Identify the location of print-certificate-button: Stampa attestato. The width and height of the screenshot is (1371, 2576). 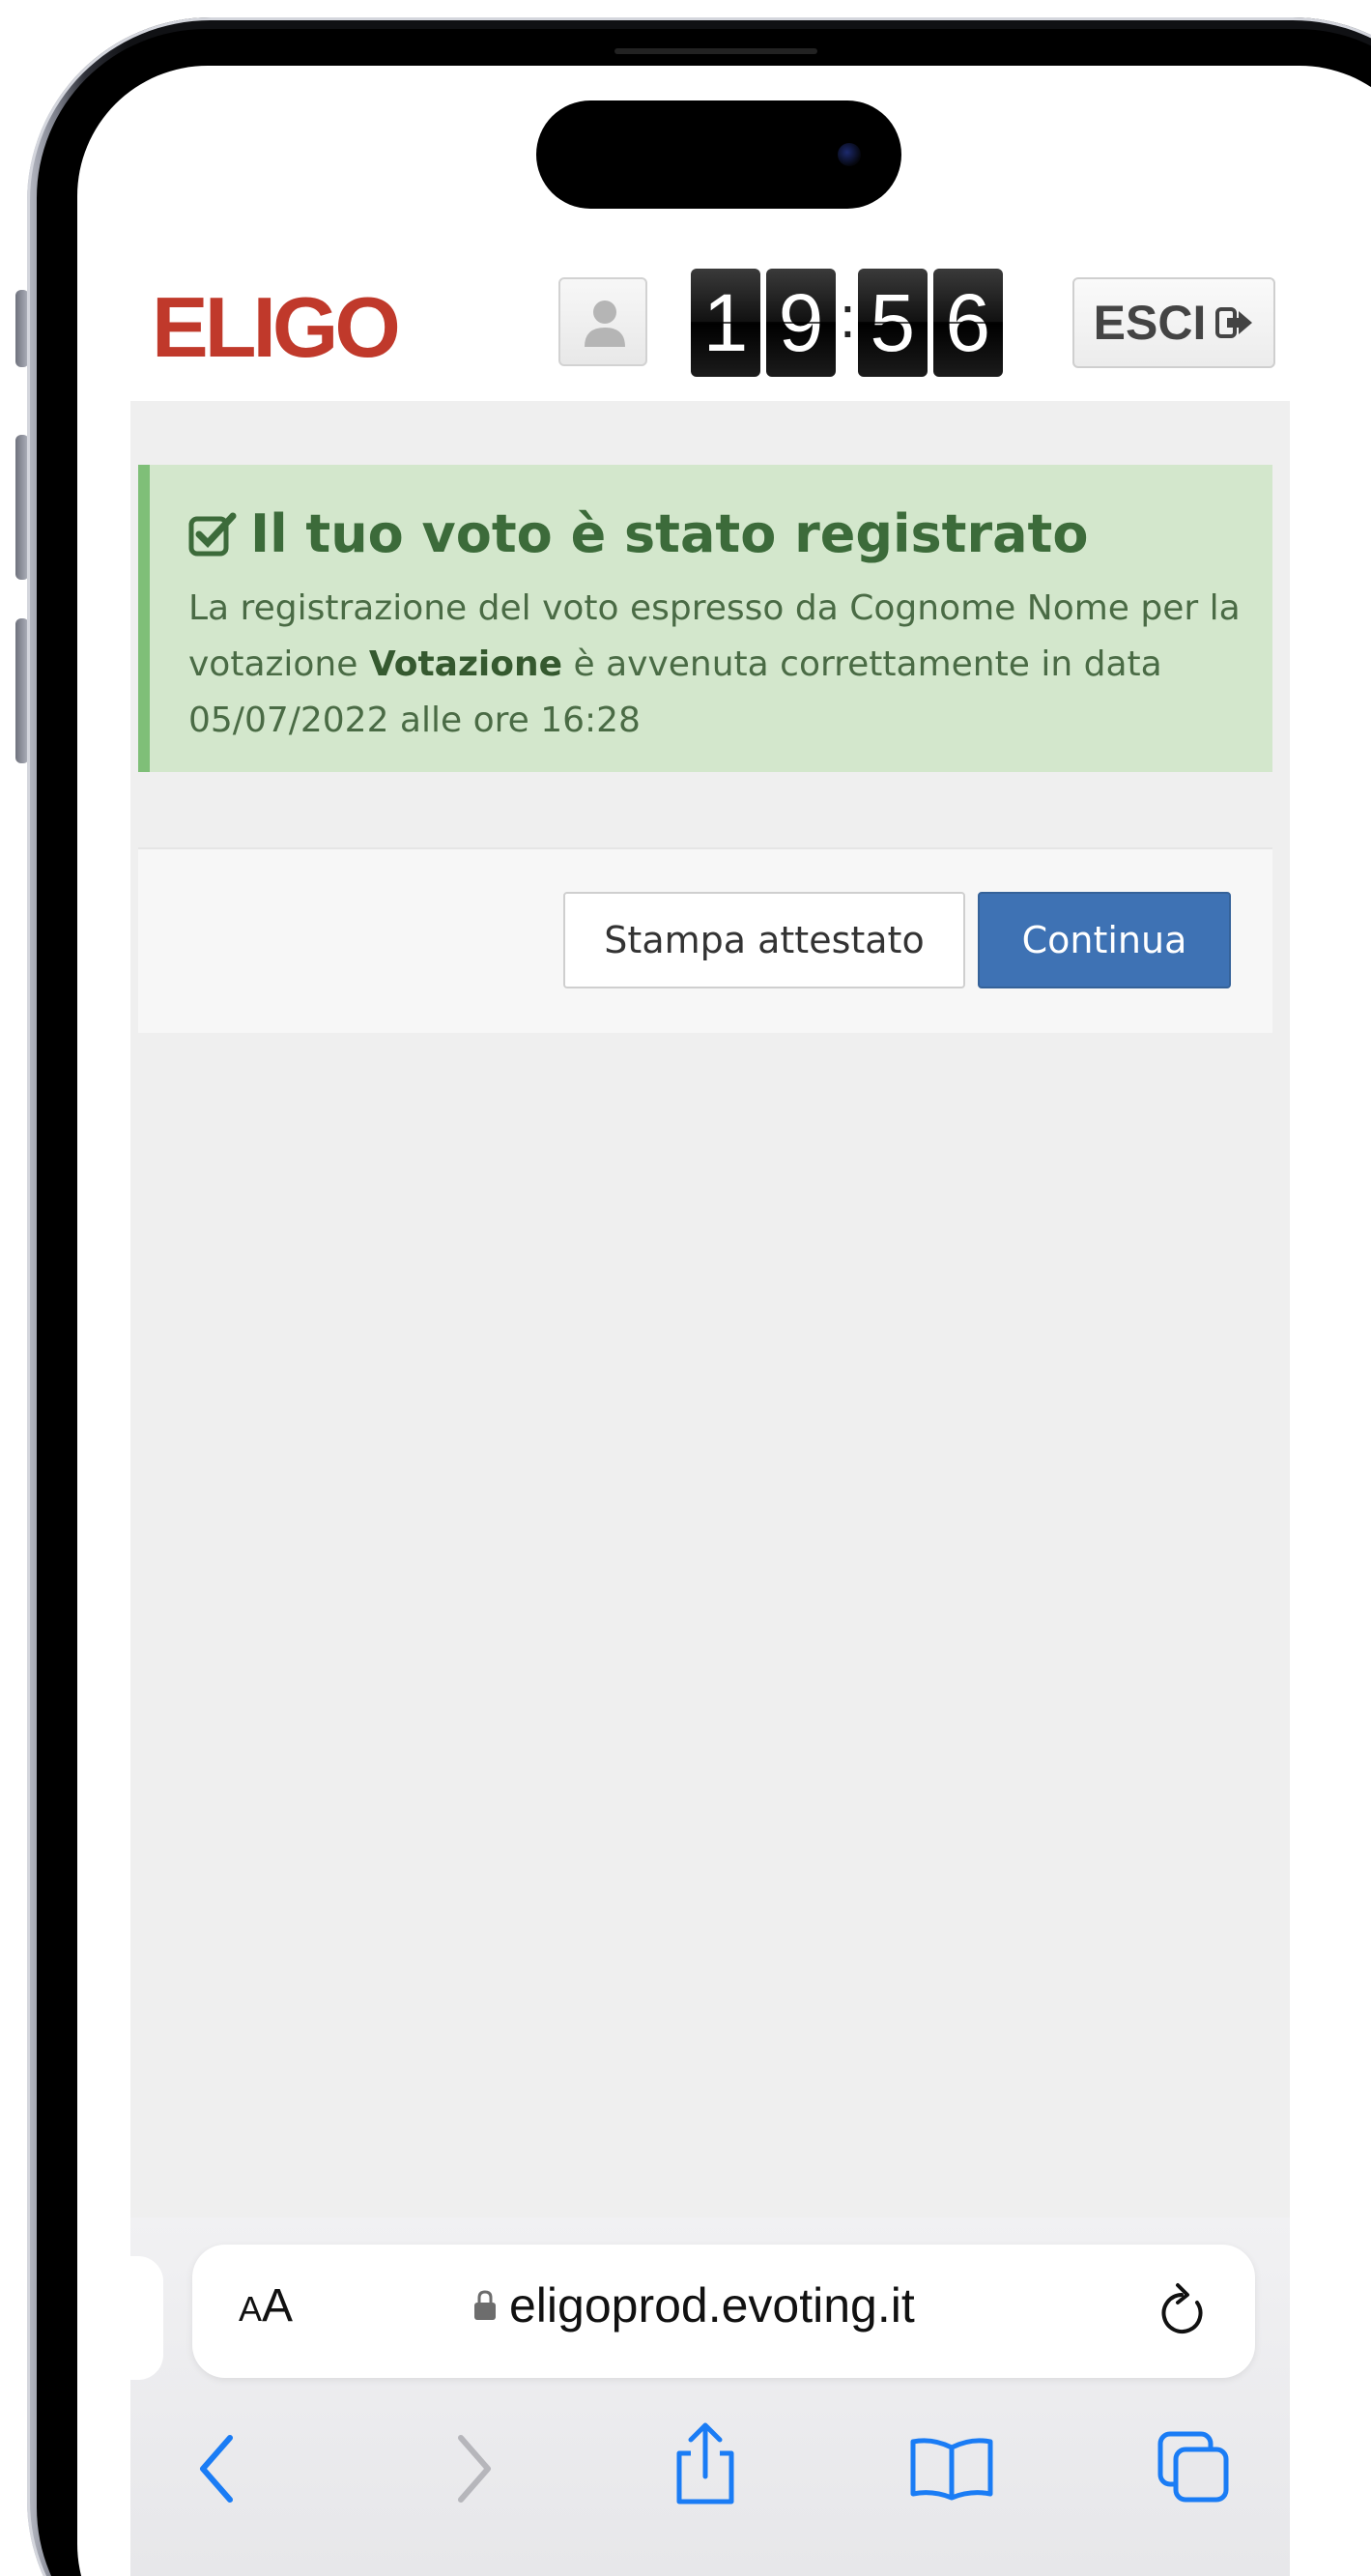
(764, 940).